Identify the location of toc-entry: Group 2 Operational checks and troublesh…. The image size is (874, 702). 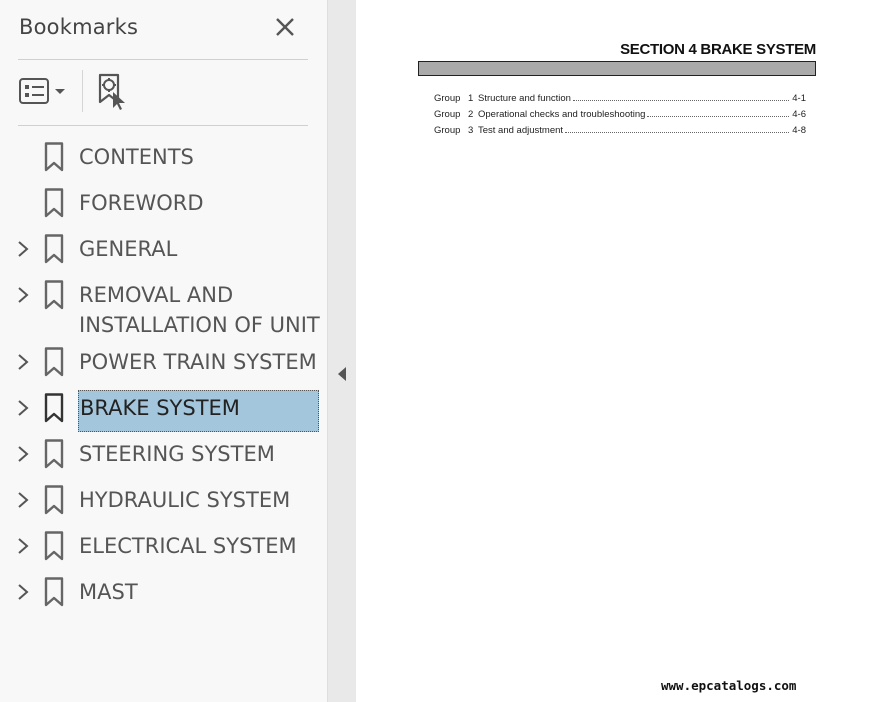
(620, 113).